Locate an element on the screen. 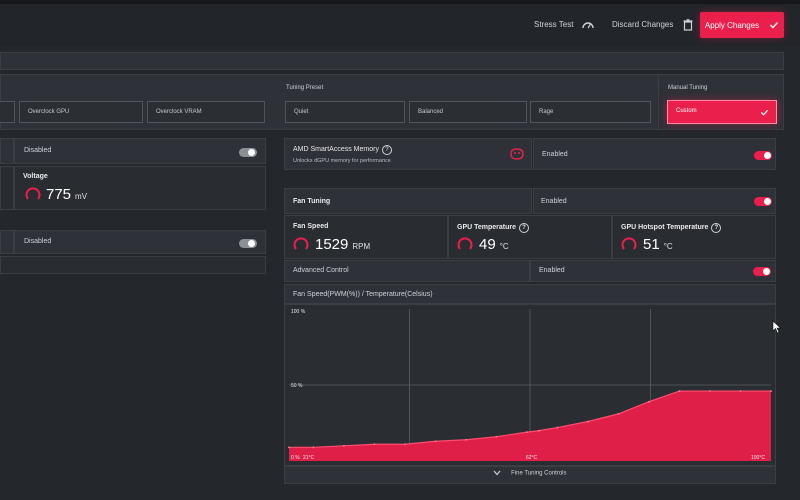 This screenshot has width=800, height=500. stress-test-button: Stress Test is located at coordinates (564, 25).